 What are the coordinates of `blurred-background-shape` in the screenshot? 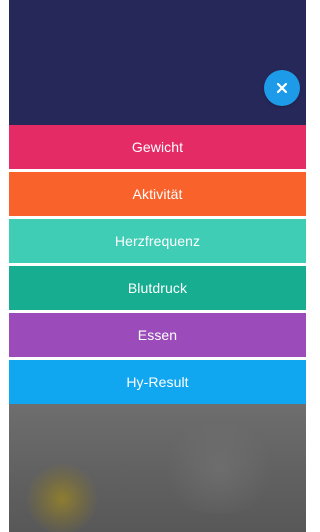 It's located at (219, 469).